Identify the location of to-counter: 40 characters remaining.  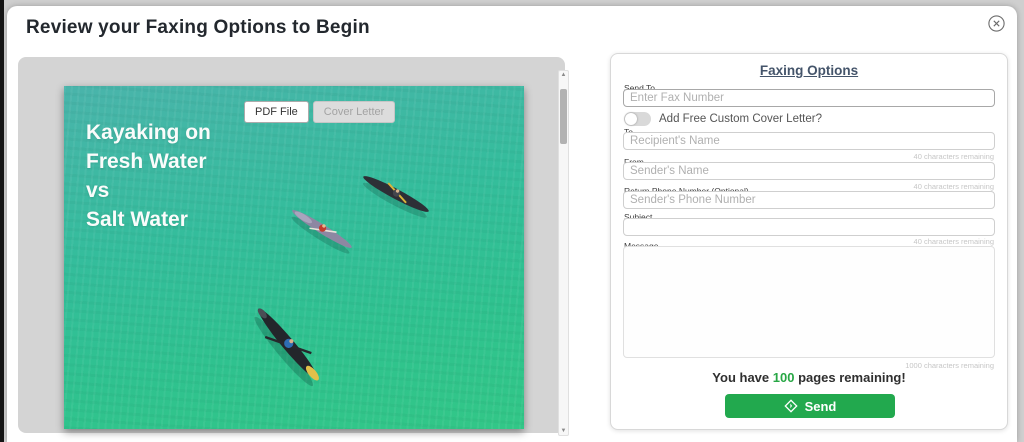
(953, 156).